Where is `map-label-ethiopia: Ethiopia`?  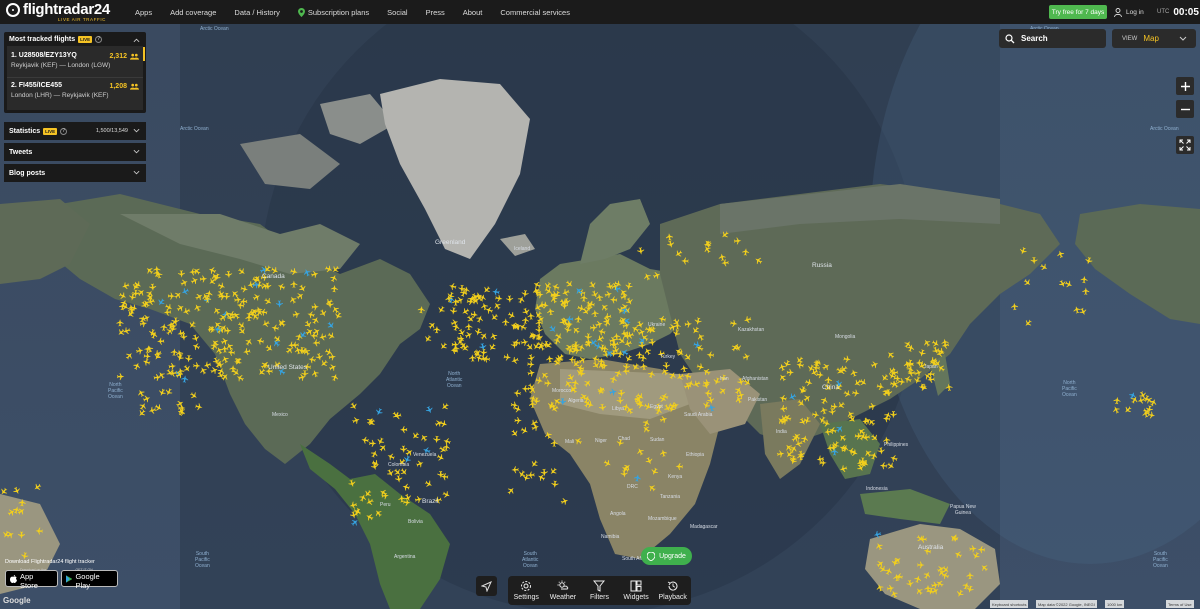 map-label-ethiopia: Ethiopia is located at coordinates (695, 455).